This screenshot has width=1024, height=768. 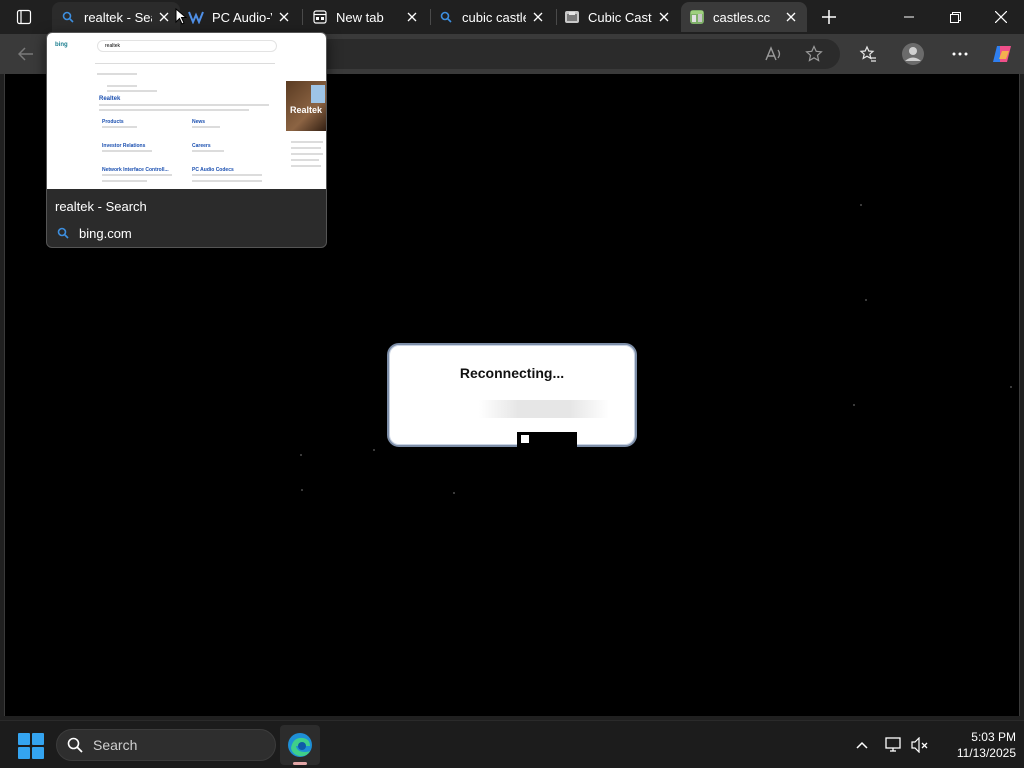 I want to click on minimize-icon, so click(x=909, y=17).